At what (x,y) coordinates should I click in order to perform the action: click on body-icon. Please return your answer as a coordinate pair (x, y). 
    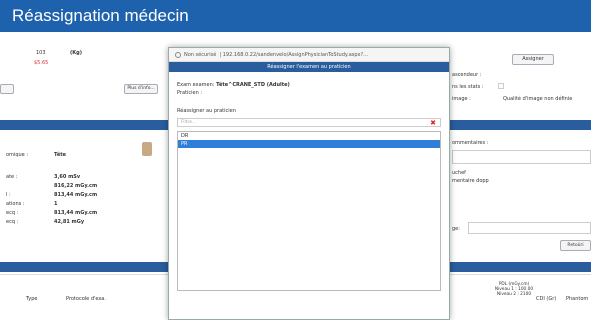
    Looking at the image, I should click on (147, 149).